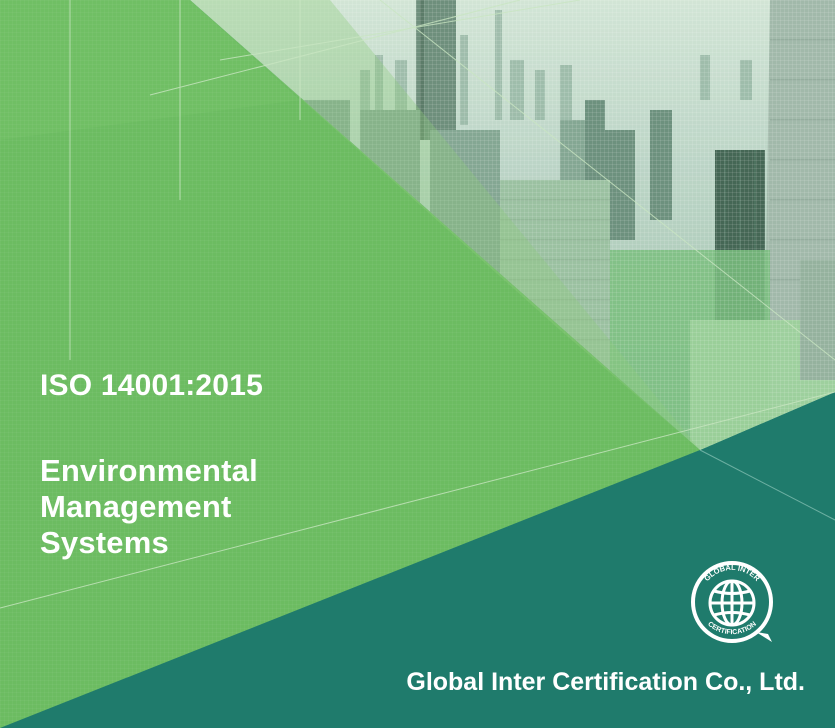 This screenshot has width=835, height=728. I want to click on global-inter-logo: GLOBAL INTER CERTIFICATION, so click(732, 602).